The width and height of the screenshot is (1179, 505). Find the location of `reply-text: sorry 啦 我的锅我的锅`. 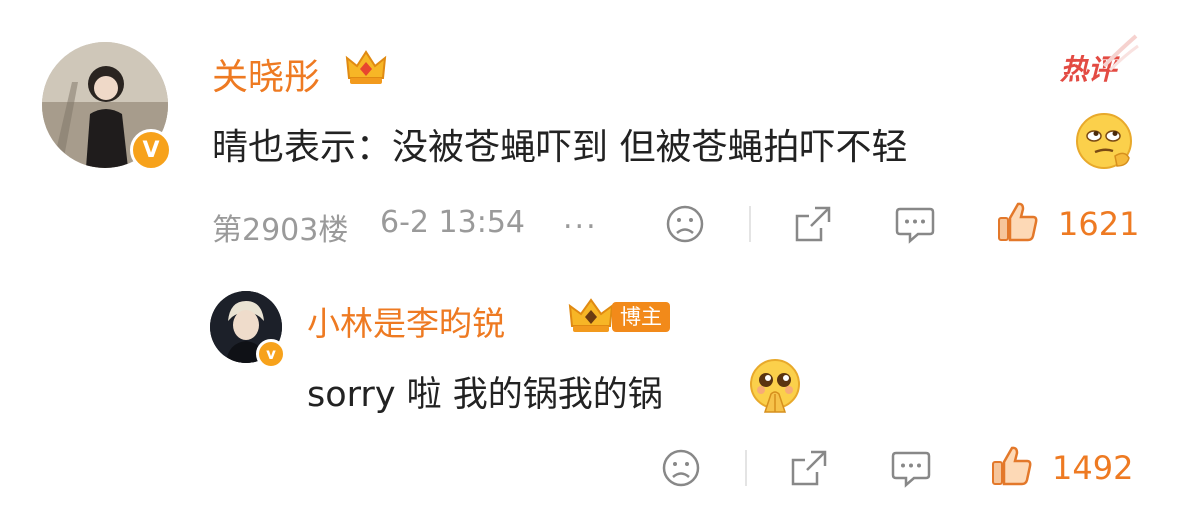

reply-text: sorry 啦 我的锅我的锅 is located at coordinates (485, 395).